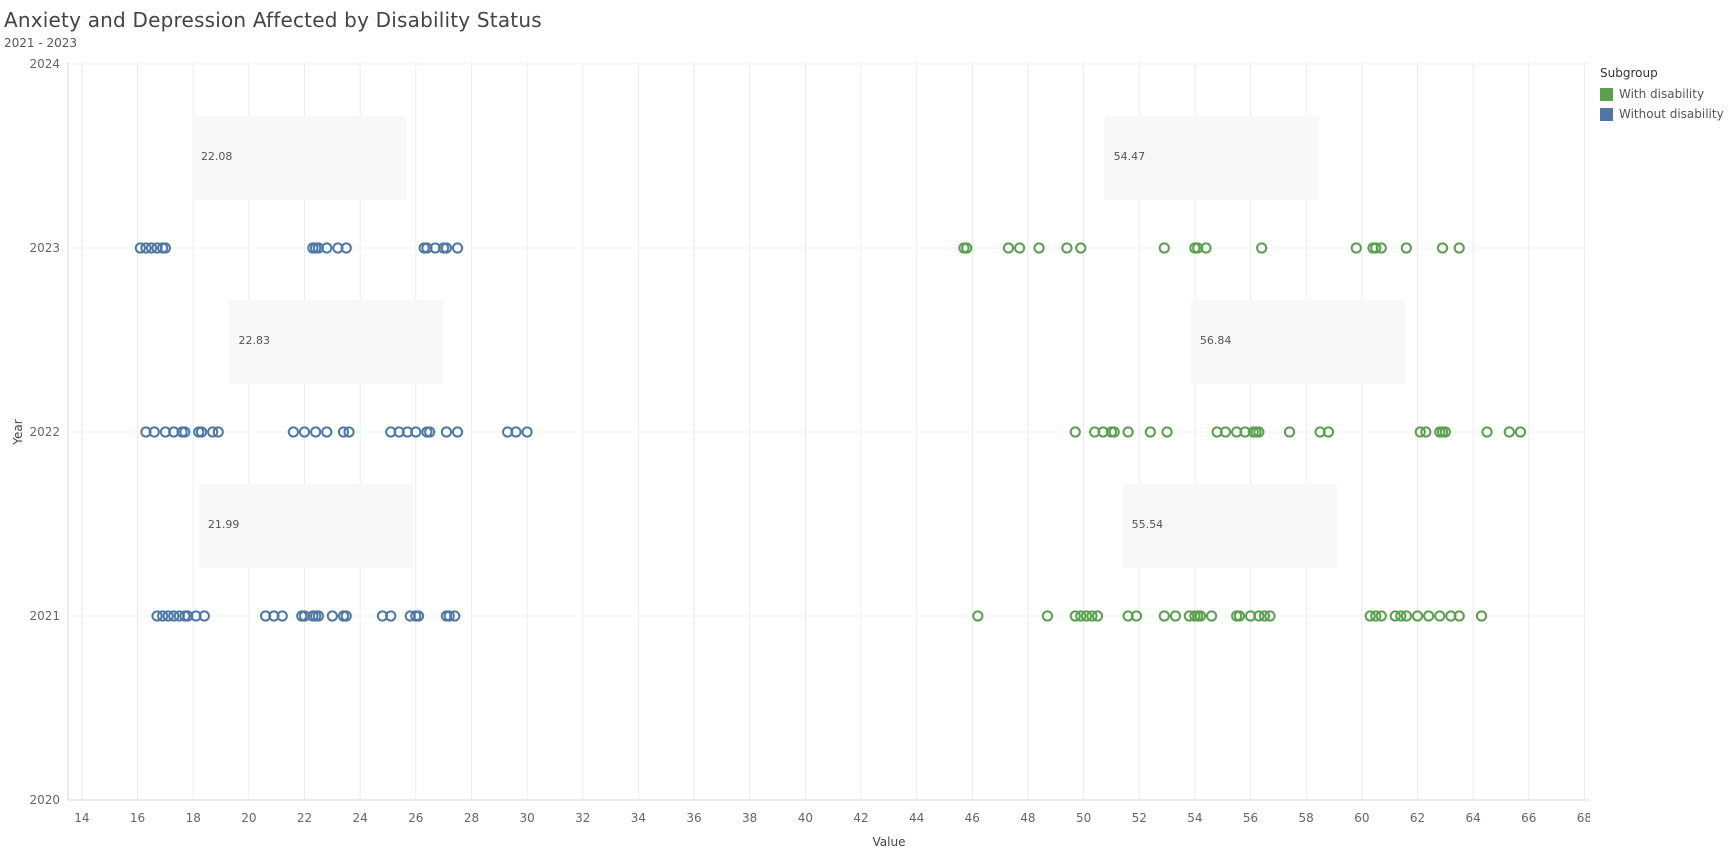  Describe the element at coordinates (1148, 524) in the screenshot. I see `annotation-label: 55.54` at that location.